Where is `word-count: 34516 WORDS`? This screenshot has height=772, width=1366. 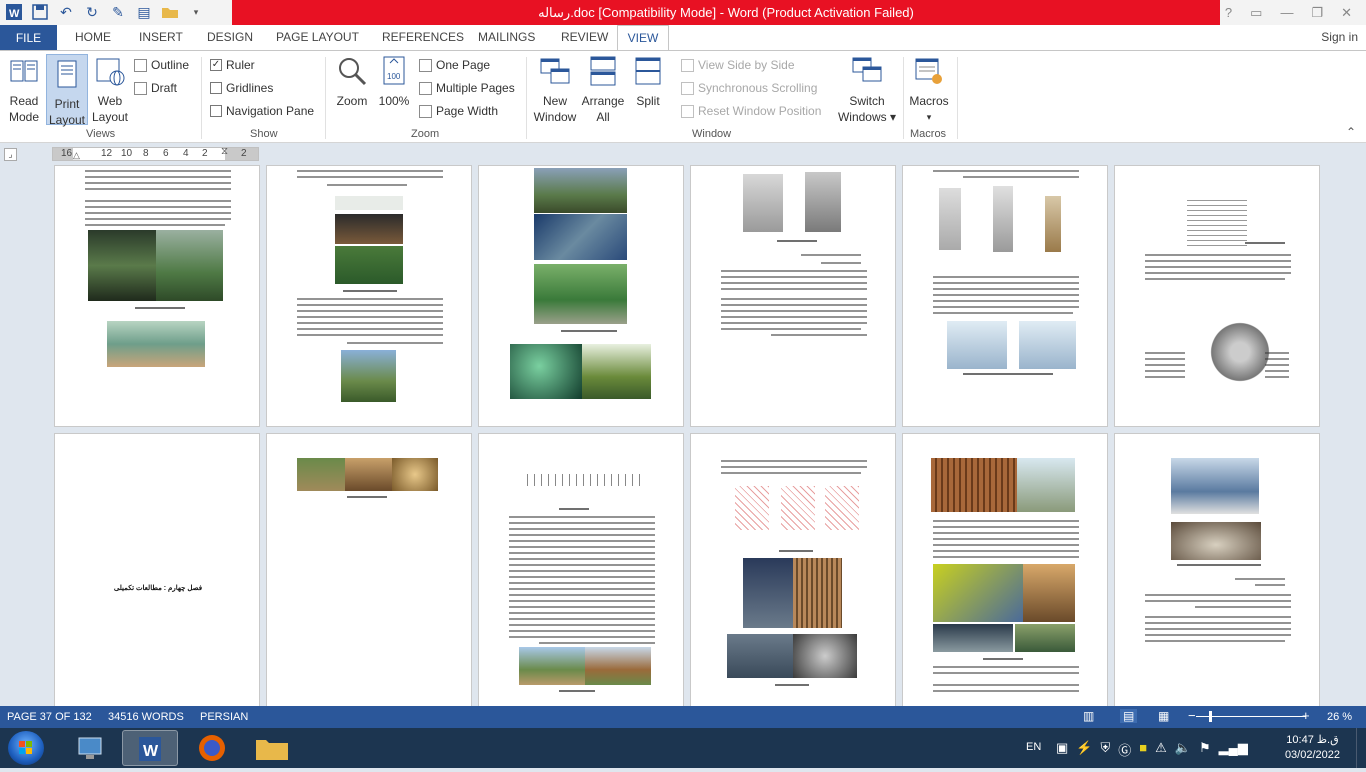 word-count: 34516 WORDS is located at coordinates (146, 717).